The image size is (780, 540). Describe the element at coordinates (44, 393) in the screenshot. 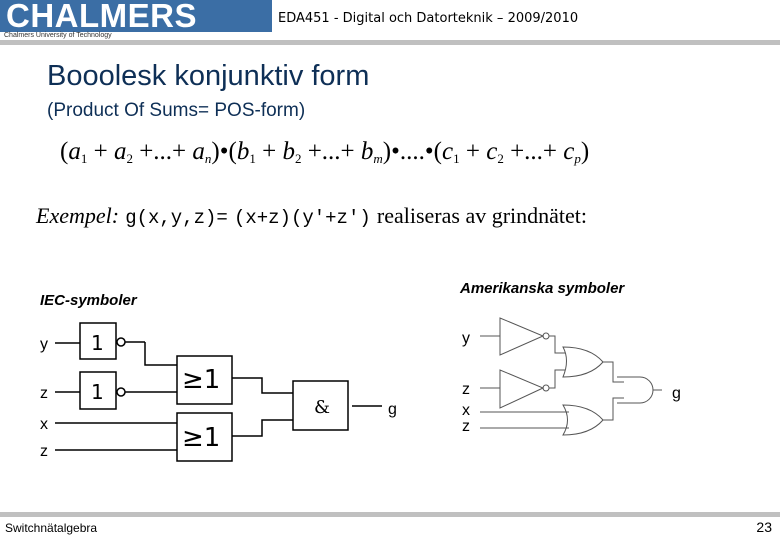

I see `iec-input-z: z` at that location.